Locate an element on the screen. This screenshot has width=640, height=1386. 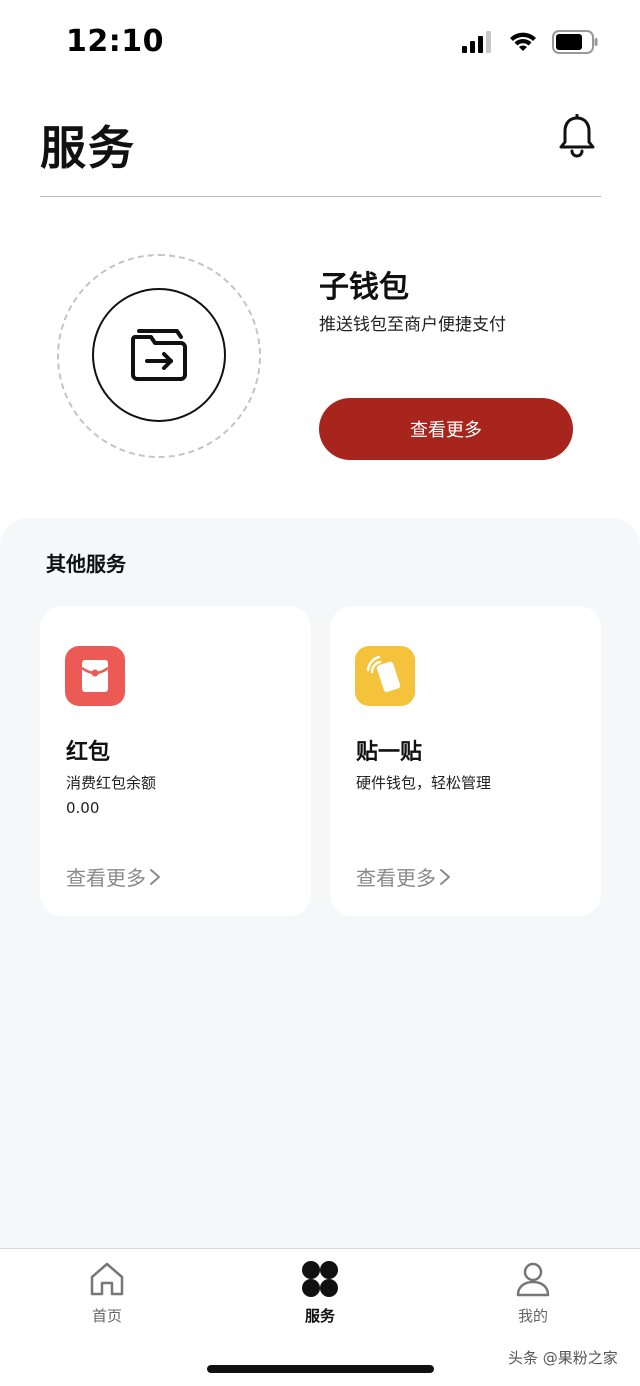
status-bar: 12:10 is located at coordinates (320, 43).